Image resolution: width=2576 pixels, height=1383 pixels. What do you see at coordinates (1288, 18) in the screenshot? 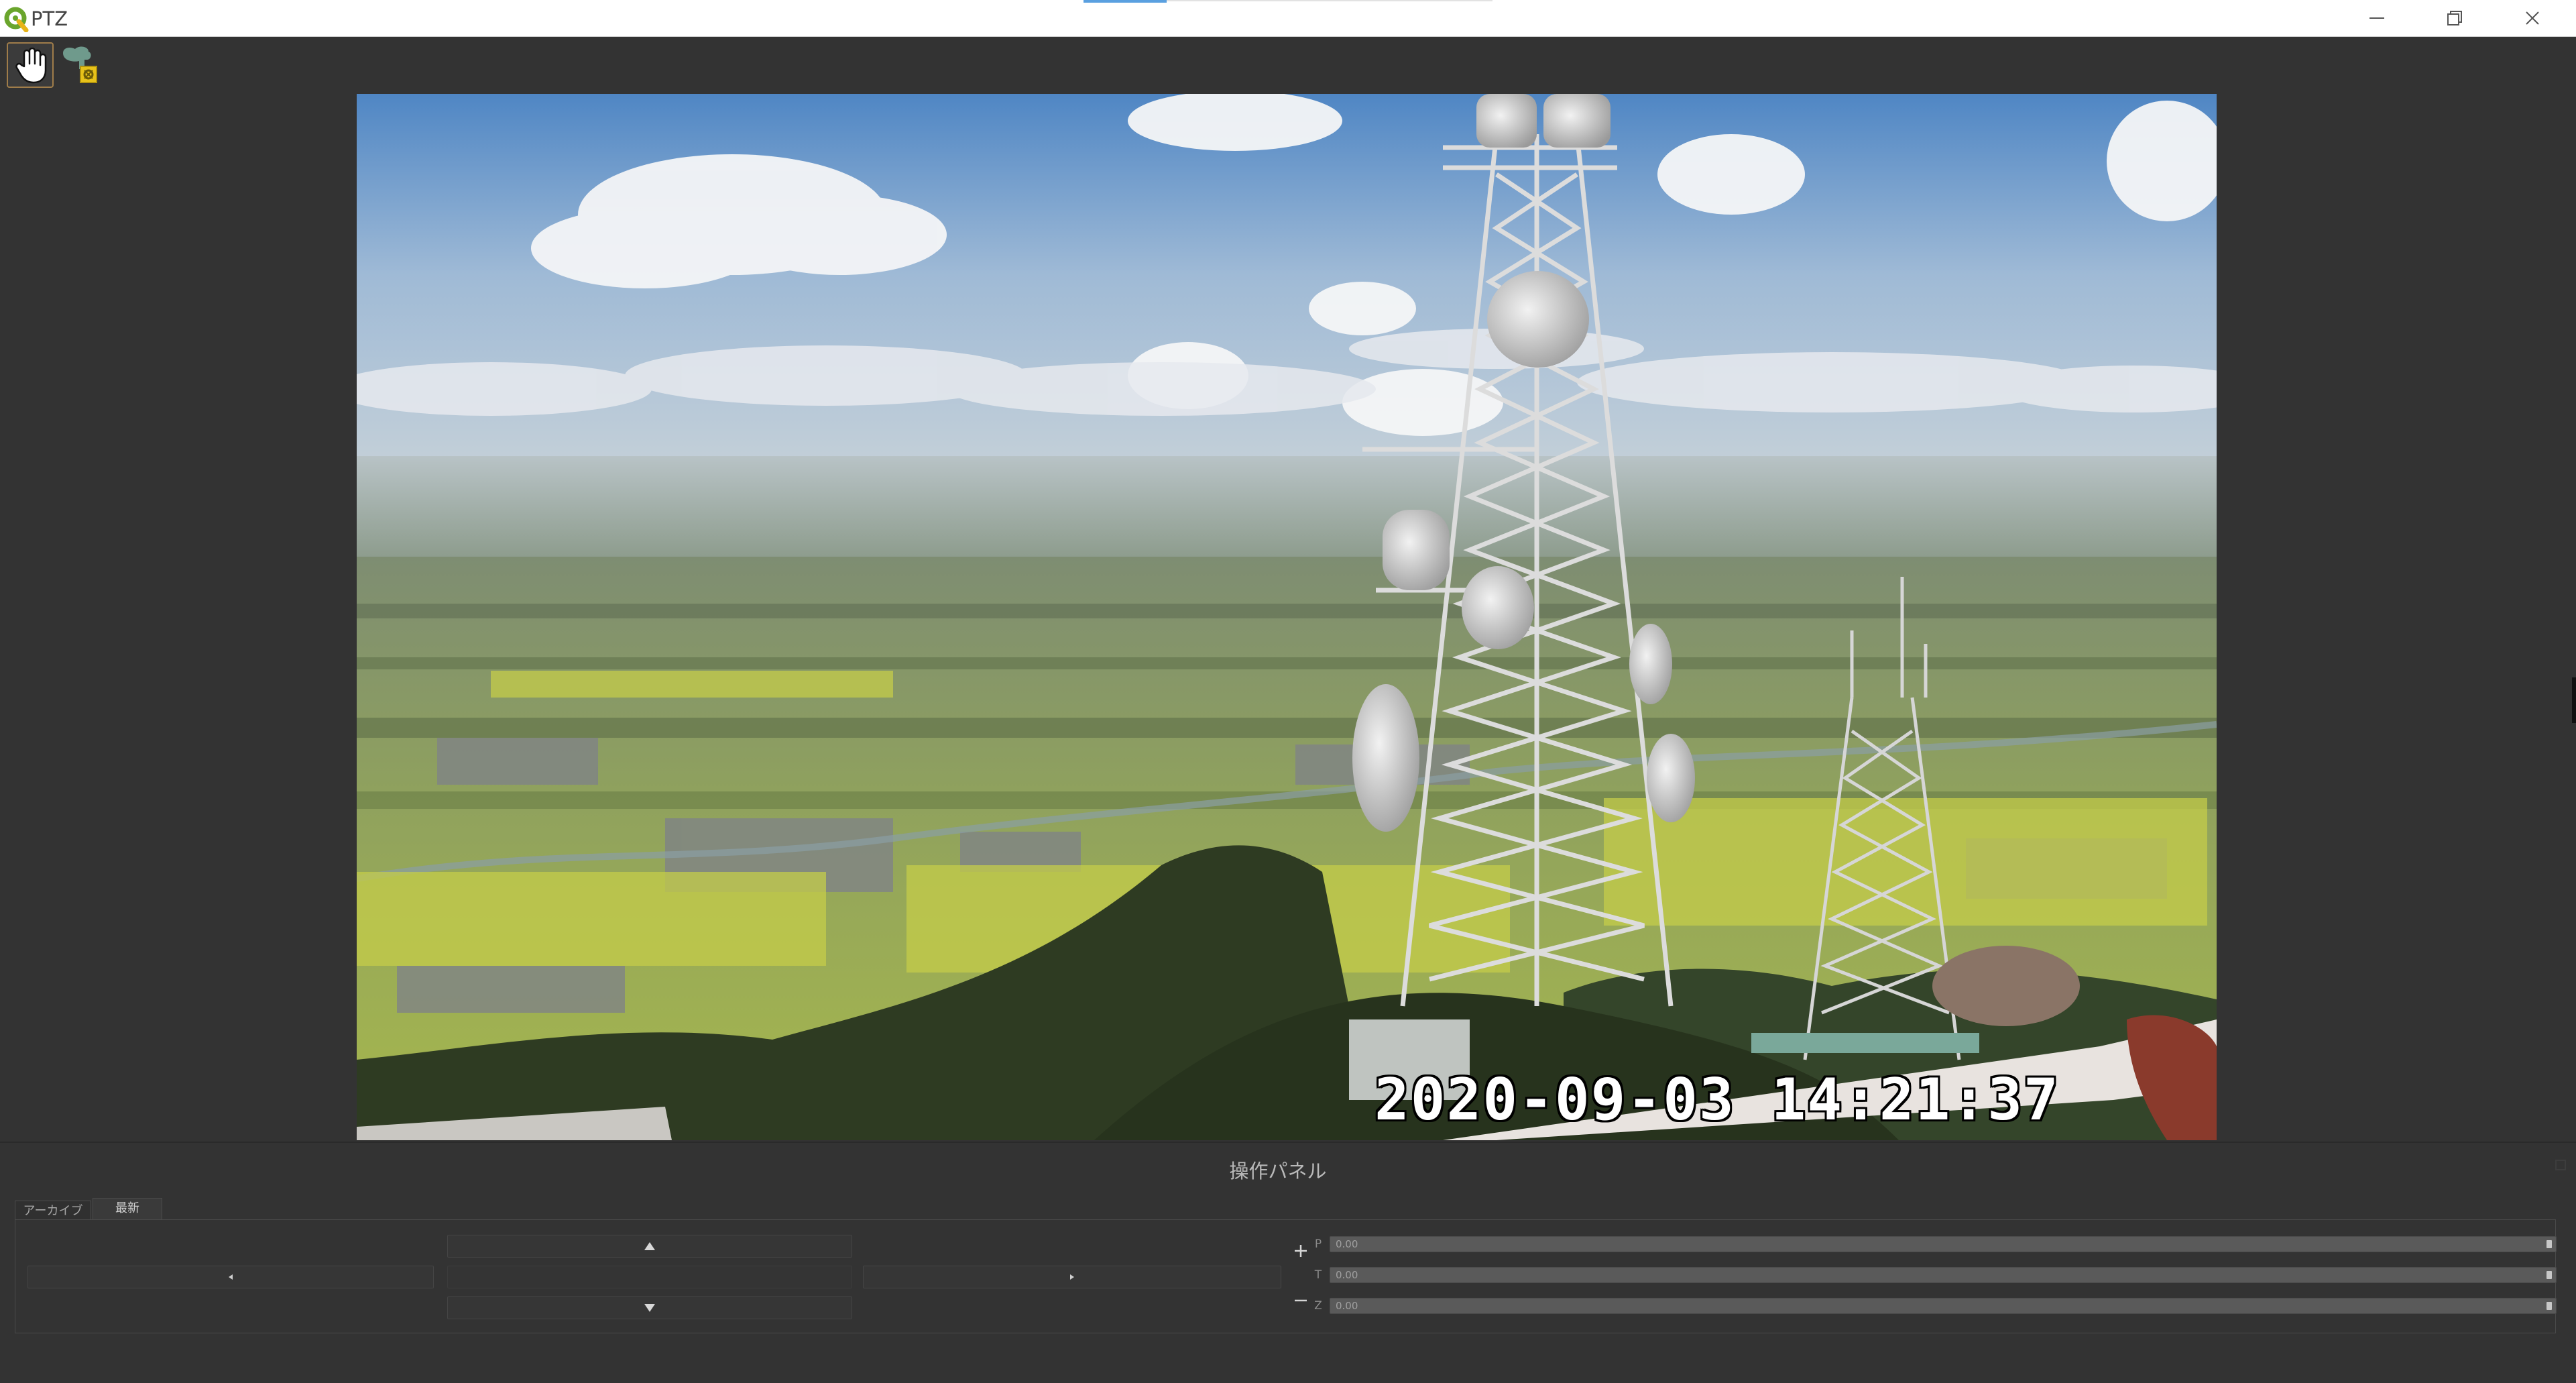
I see `title-bar: PTZ` at bounding box center [1288, 18].